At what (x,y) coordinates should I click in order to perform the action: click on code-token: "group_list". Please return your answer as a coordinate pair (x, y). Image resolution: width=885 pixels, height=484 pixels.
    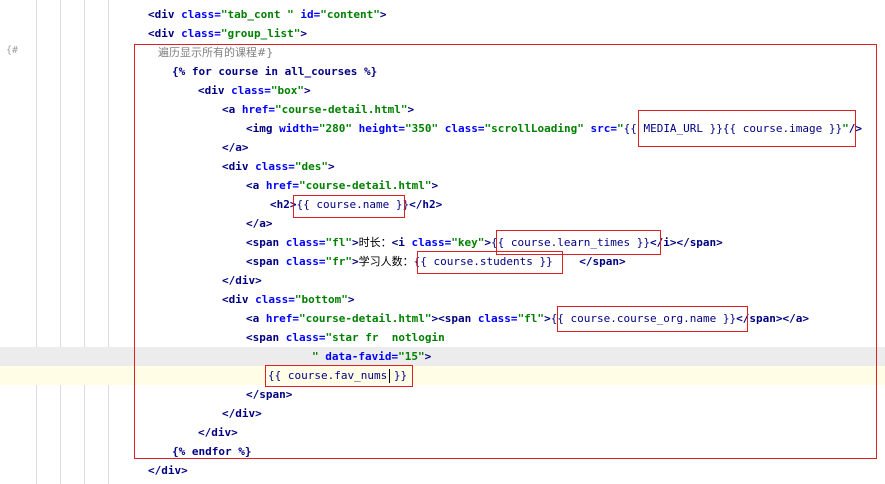
    Looking at the image, I should click on (260, 33).